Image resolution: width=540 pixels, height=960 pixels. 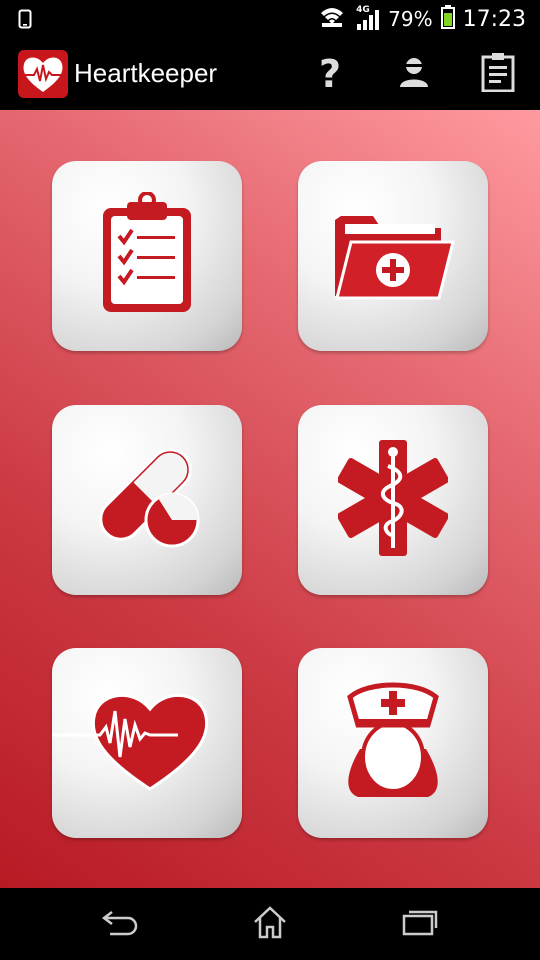 I want to click on recent-apps-button, so click(x=420, y=924).